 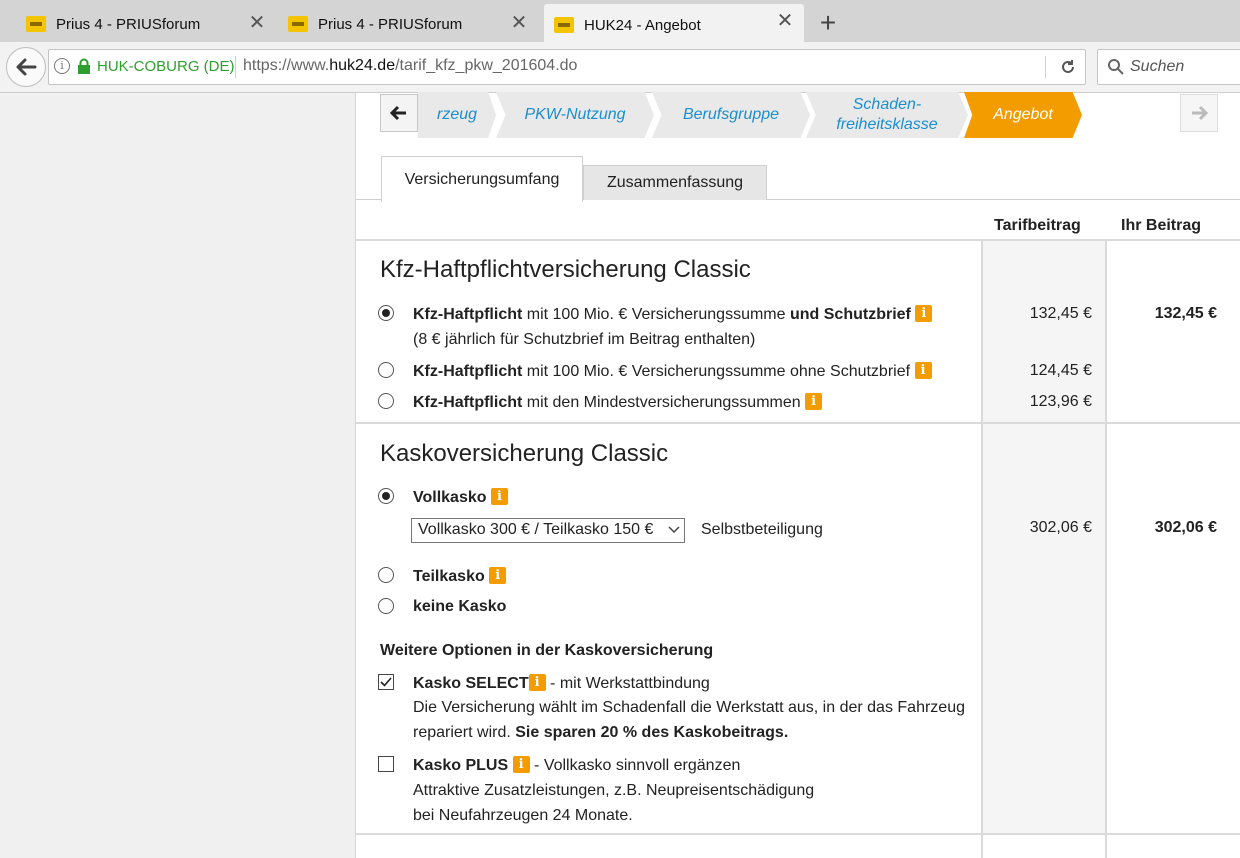 I want to click on tarif-price: 132,45 €, so click(x=1060, y=313).